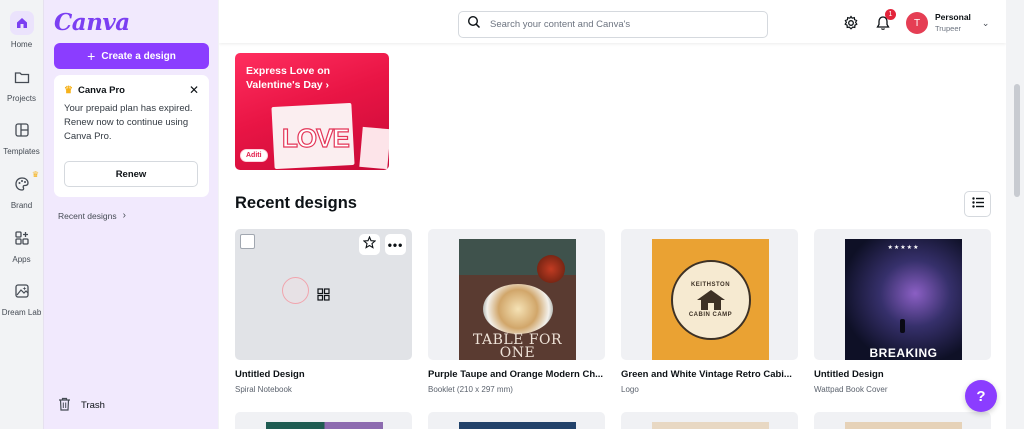 Image resolution: width=1024 pixels, height=429 pixels. Describe the element at coordinates (1017, 140) in the screenshot. I see `scrollbar-thumb` at that location.